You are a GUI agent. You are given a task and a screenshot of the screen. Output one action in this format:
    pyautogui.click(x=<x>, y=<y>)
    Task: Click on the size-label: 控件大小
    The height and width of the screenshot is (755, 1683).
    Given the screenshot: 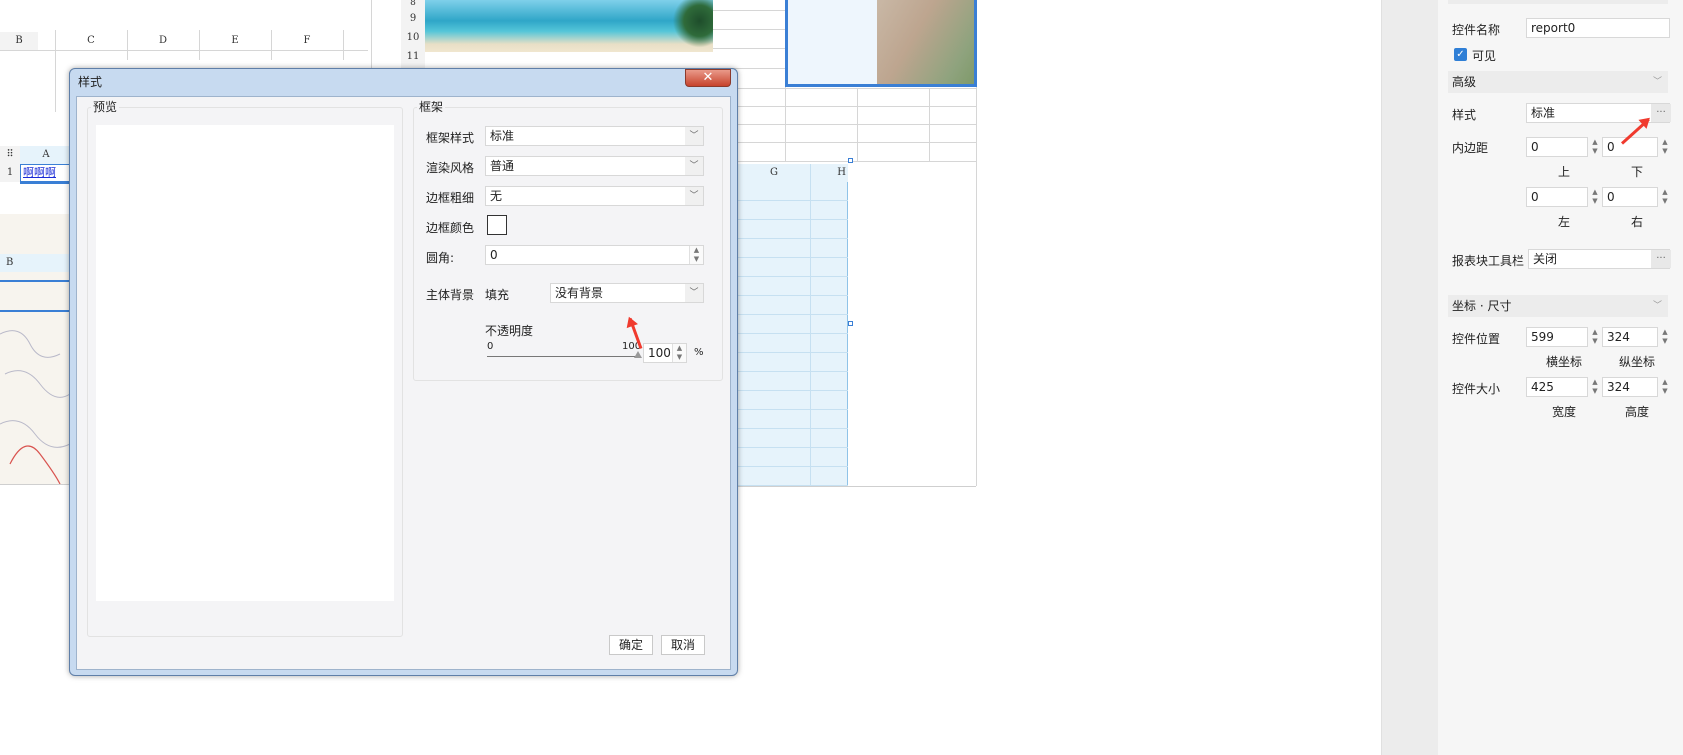 What is the action you would take?
    pyautogui.click(x=1476, y=389)
    